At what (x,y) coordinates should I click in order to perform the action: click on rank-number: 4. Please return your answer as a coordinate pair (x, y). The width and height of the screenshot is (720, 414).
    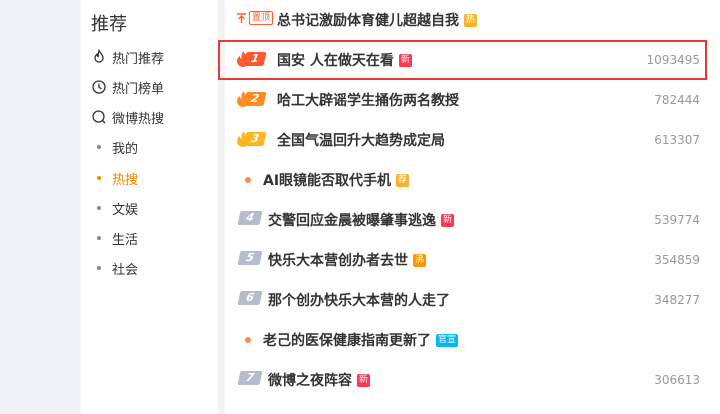
    Looking at the image, I should click on (250, 218).